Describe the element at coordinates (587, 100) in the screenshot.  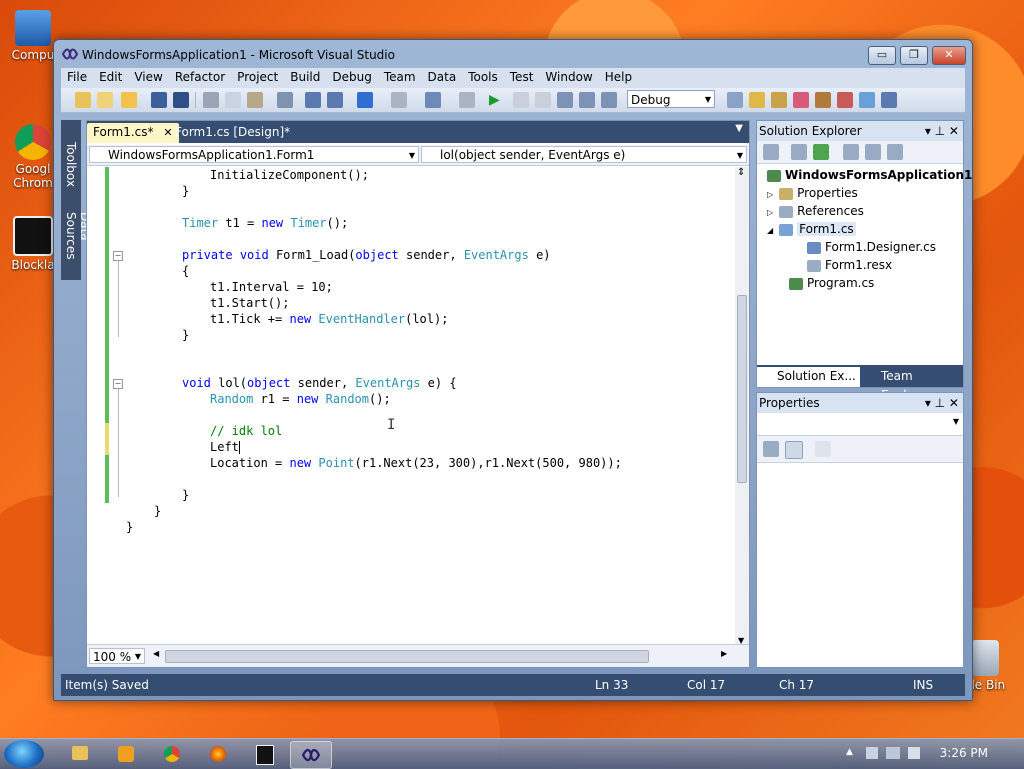
I see `step-over-icon` at that location.